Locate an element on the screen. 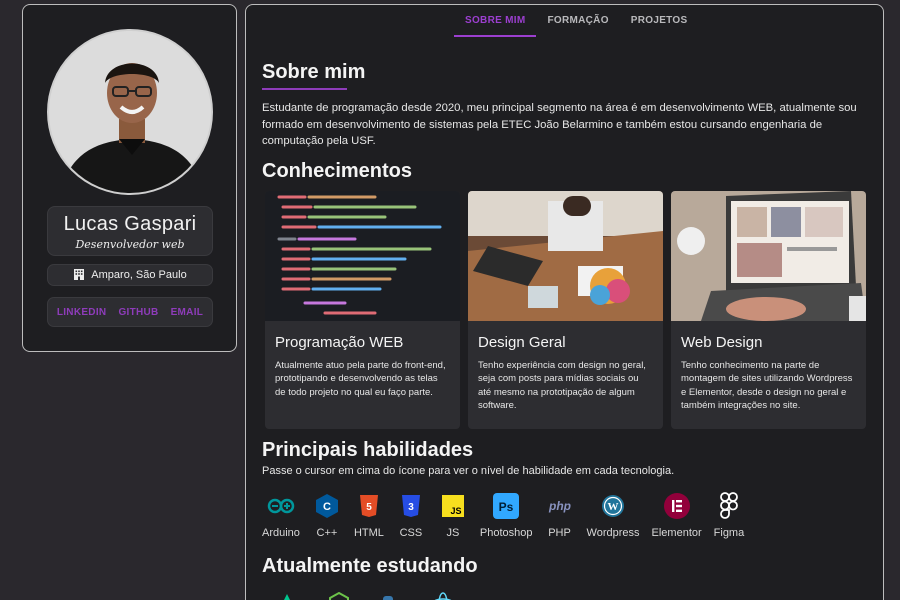 The width and height of the screenshot is (900, 600). skill-label: Photoshop is located at coordinates (506, 532).